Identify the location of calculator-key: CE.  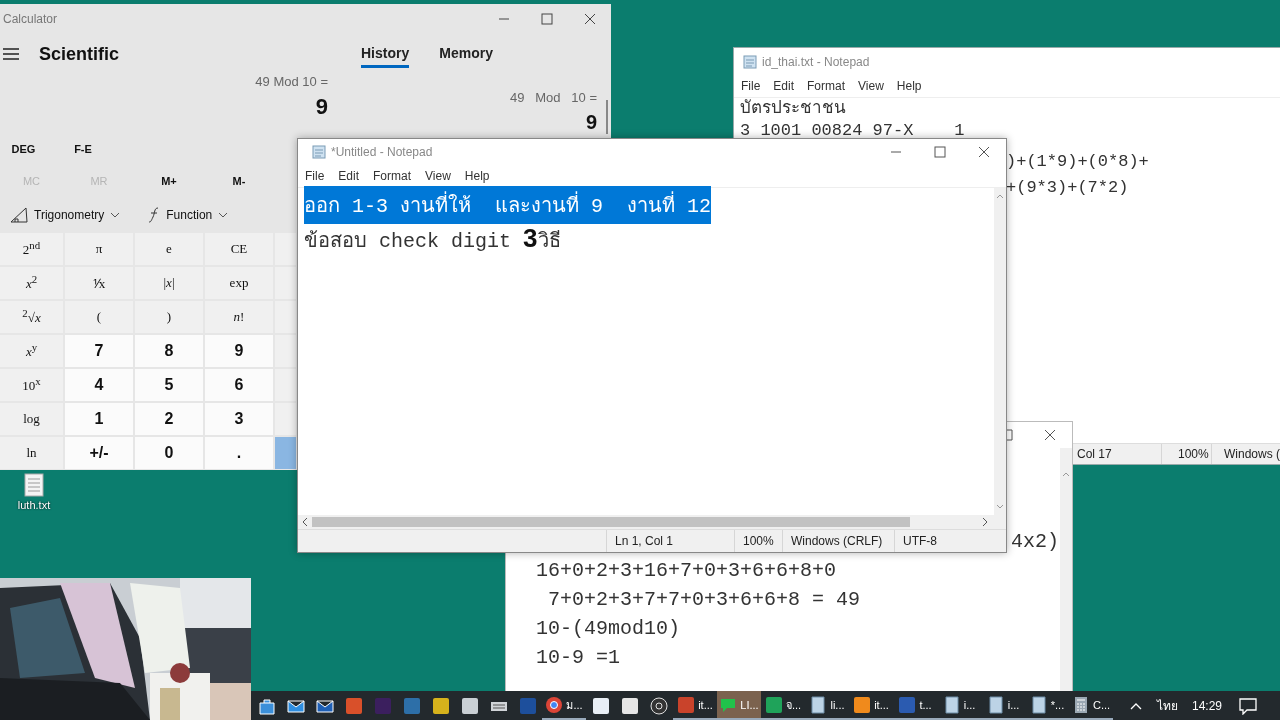
(239, 249).